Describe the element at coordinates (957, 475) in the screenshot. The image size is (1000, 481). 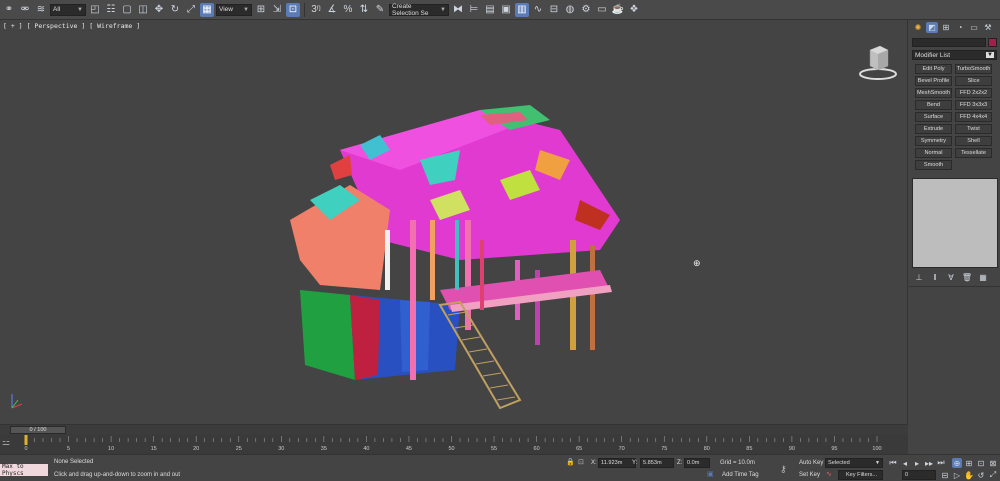
I see `field-of-view-icon: ▷` at that location.